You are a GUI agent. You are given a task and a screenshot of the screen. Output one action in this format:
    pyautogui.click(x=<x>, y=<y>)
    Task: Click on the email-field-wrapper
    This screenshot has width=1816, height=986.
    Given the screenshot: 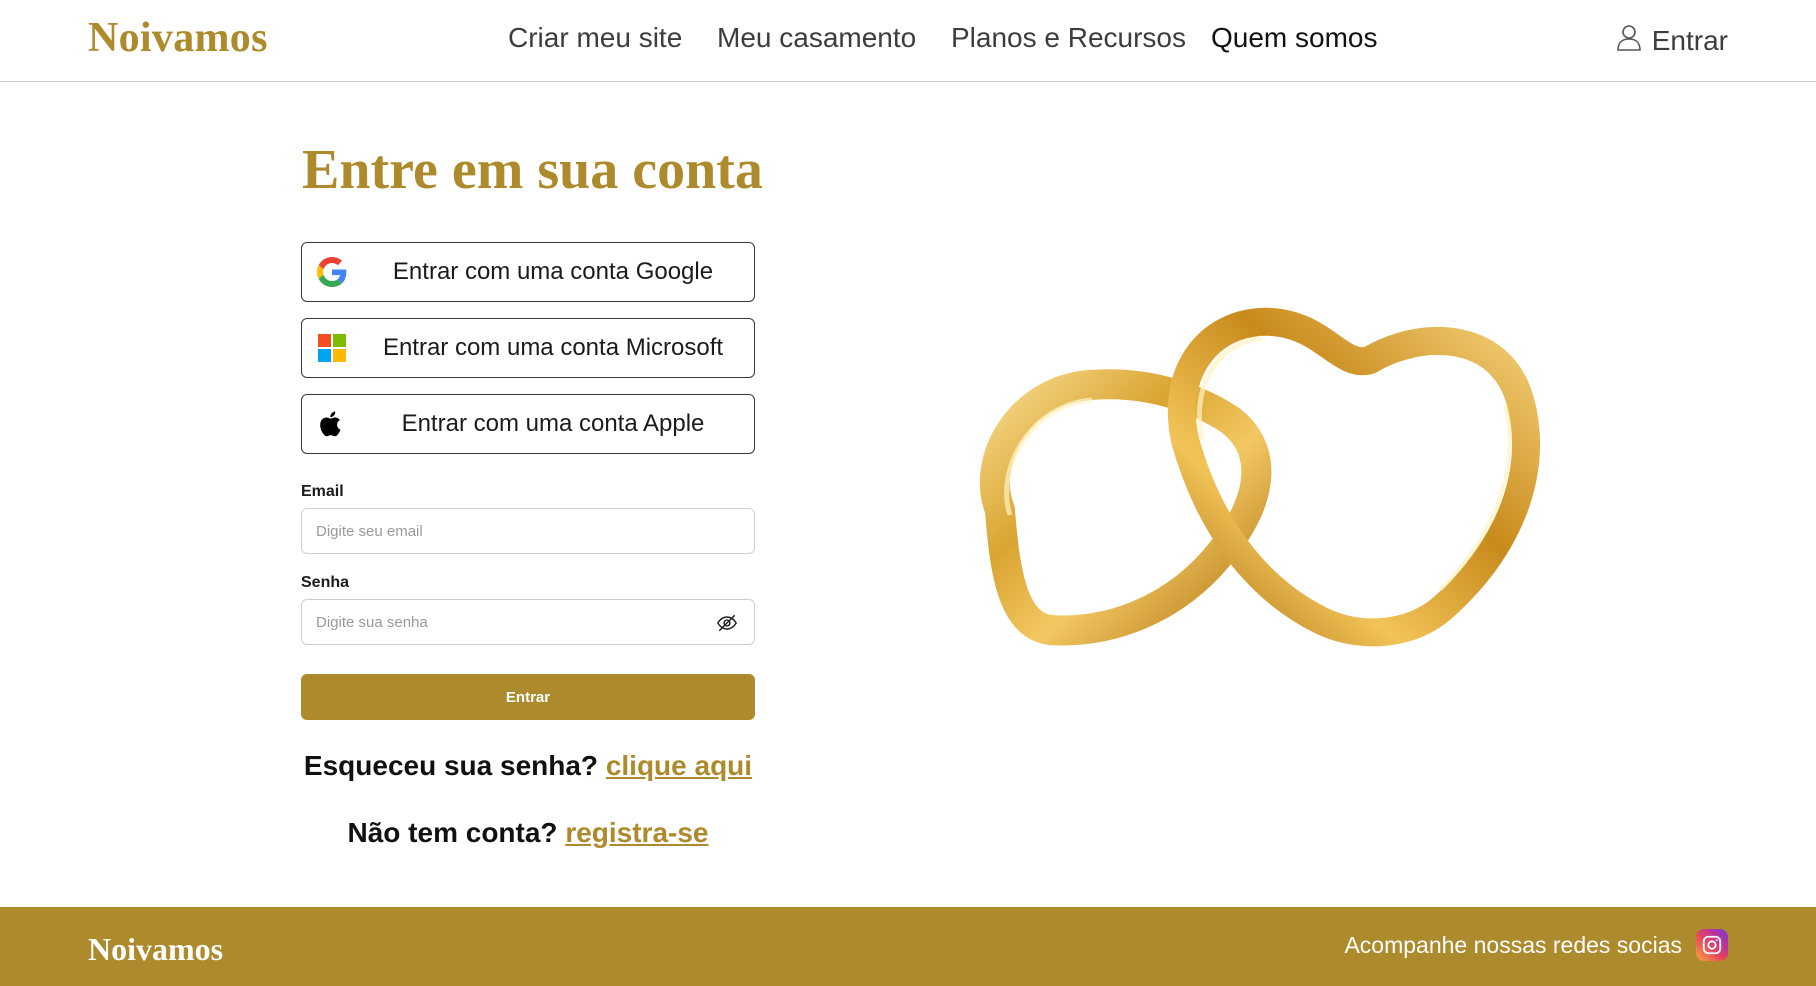 What is the action you would take?
    pyautogui.click(x=528, y=531)
    